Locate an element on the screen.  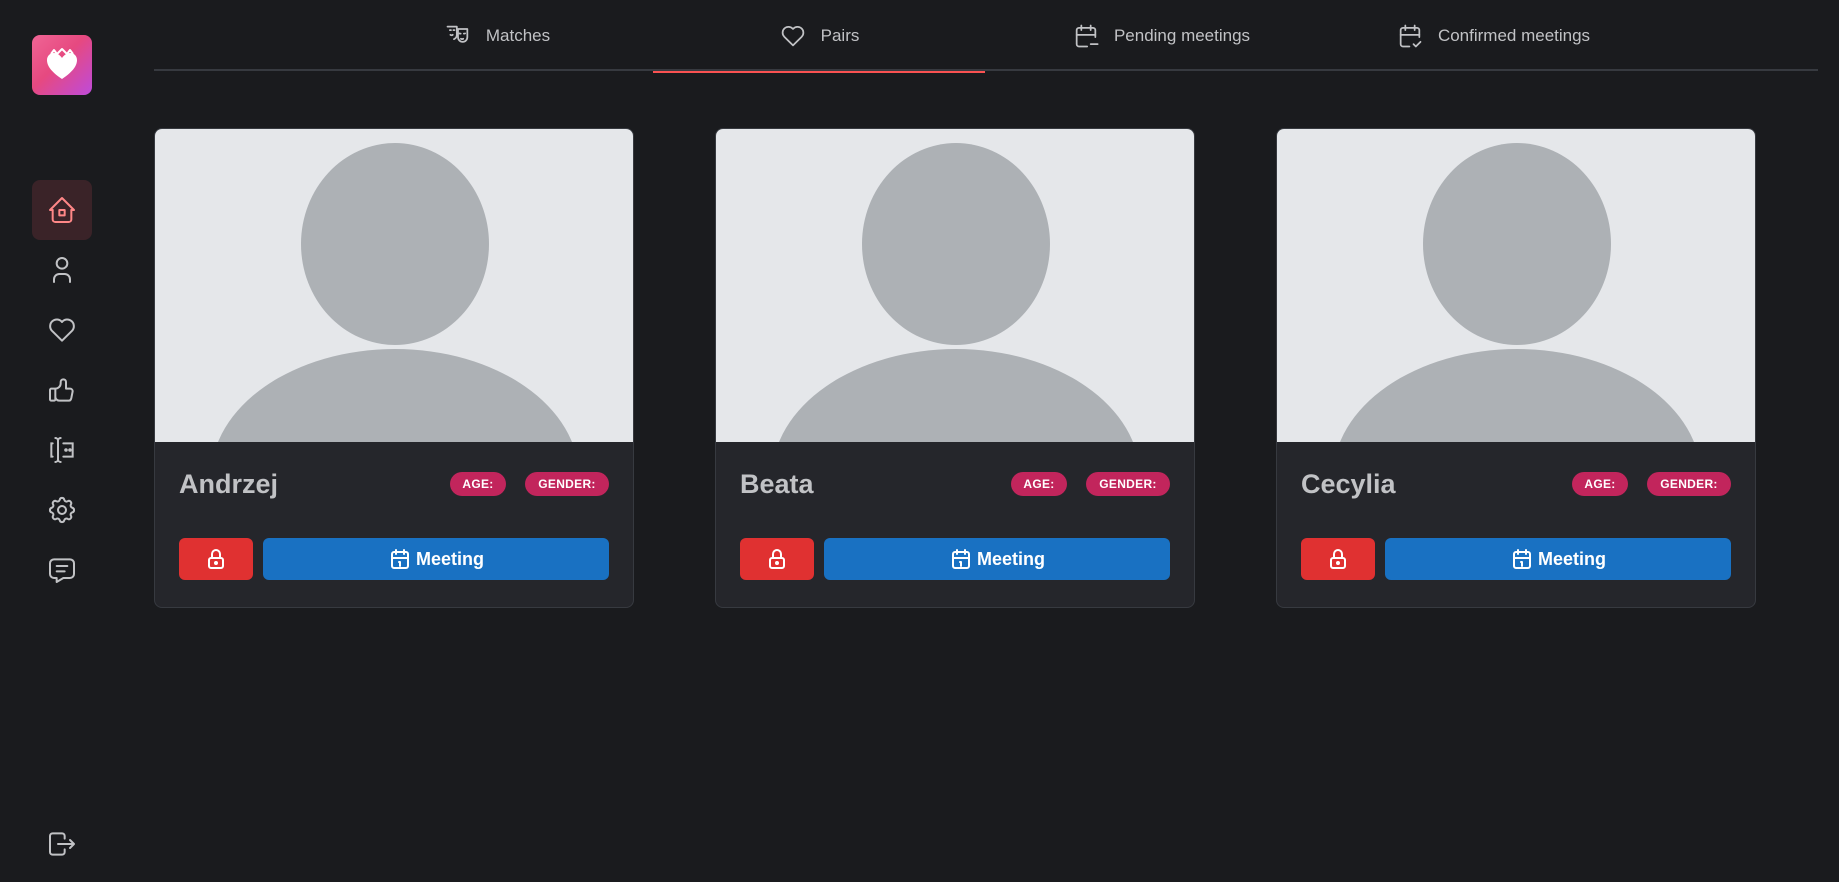
tab-matches-label: Matches is located at coordinates (518, 35).